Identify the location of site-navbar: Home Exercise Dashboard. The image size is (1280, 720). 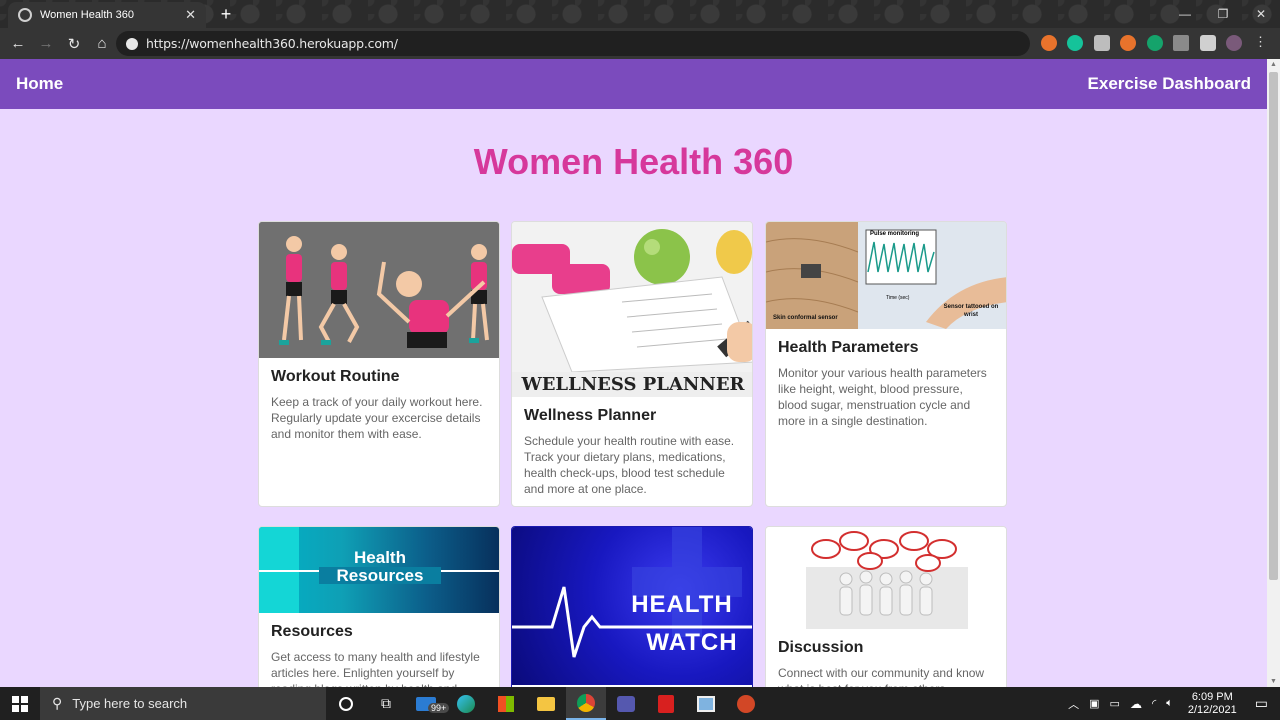
(633, 84).